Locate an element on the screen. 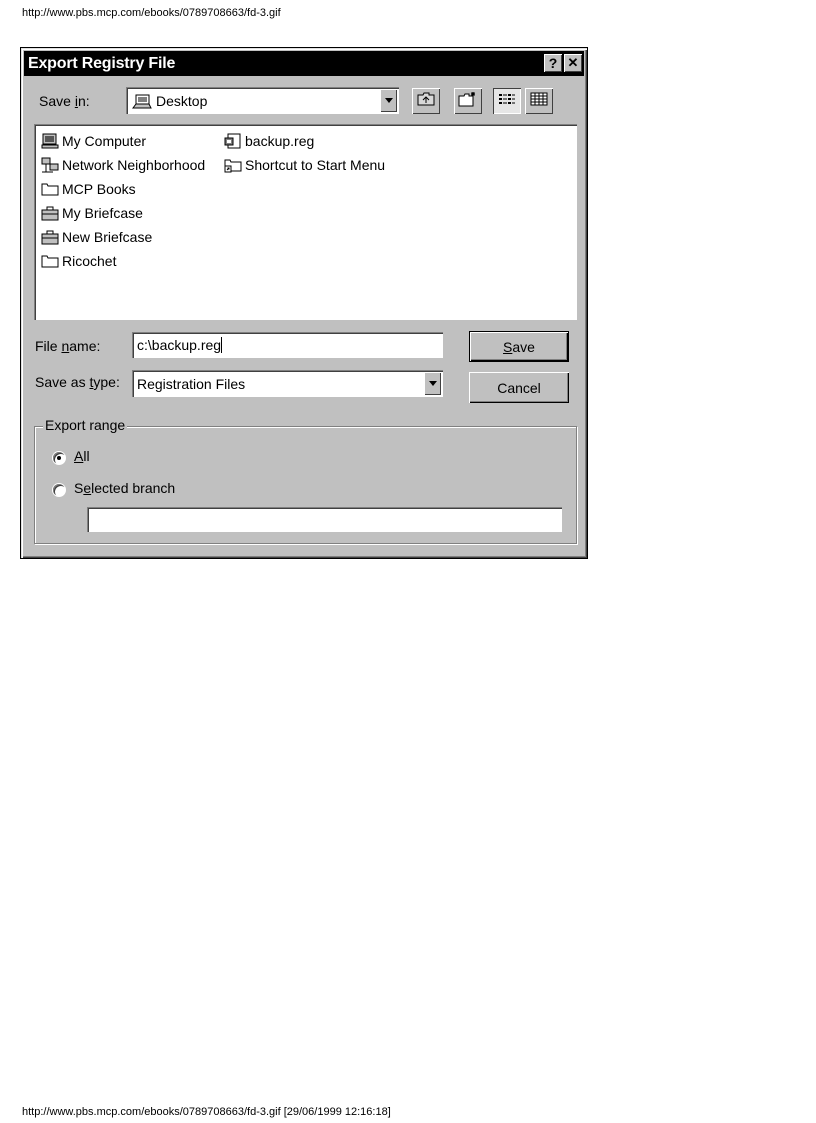 The height and width of the screenshot is (1123, 816). details-icon is located at coordinates (539, 101).